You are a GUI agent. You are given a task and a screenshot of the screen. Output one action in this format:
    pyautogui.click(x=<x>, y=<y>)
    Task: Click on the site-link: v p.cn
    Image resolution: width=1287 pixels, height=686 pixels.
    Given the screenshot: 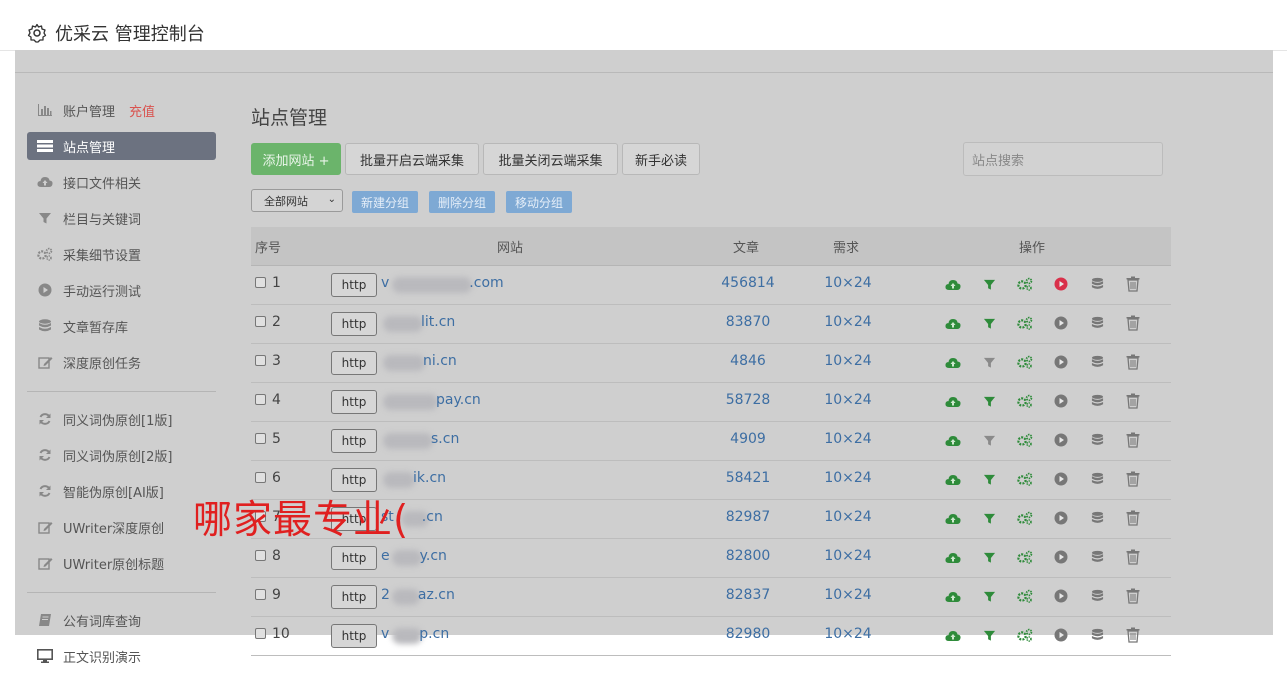 What is the action you would take?
    pyautogui.click(x=481, y=634)
    